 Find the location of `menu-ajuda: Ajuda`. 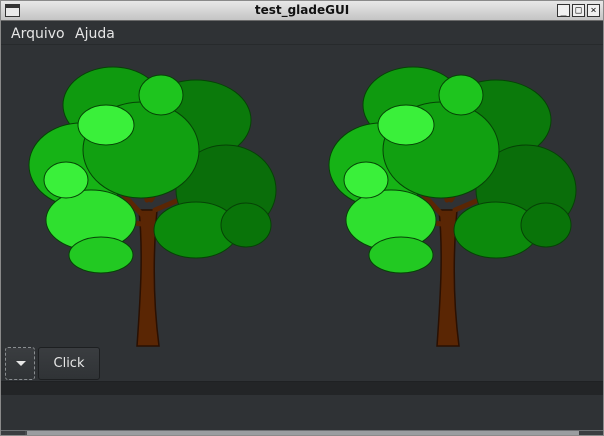

menu-ajuda: Ajuda is located at coordinates (95, 34).